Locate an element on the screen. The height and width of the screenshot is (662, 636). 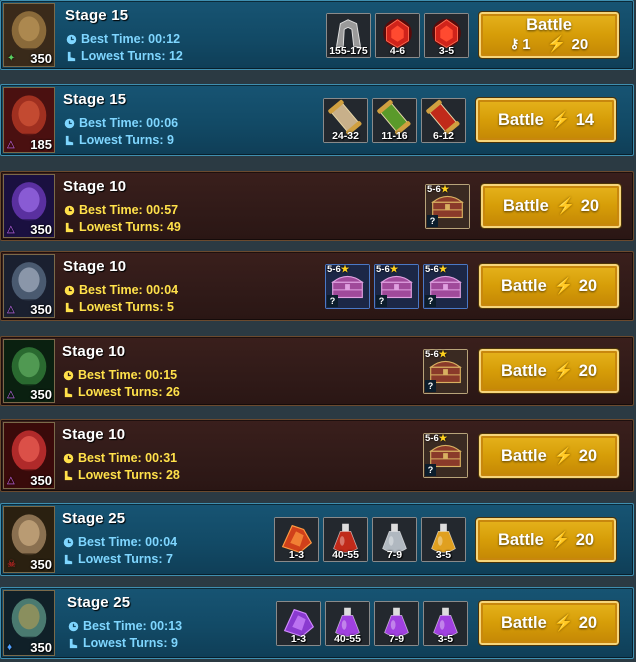
rewards: 5-6★? 5-6★? 5-6★? is located at coordinates (396, 286).